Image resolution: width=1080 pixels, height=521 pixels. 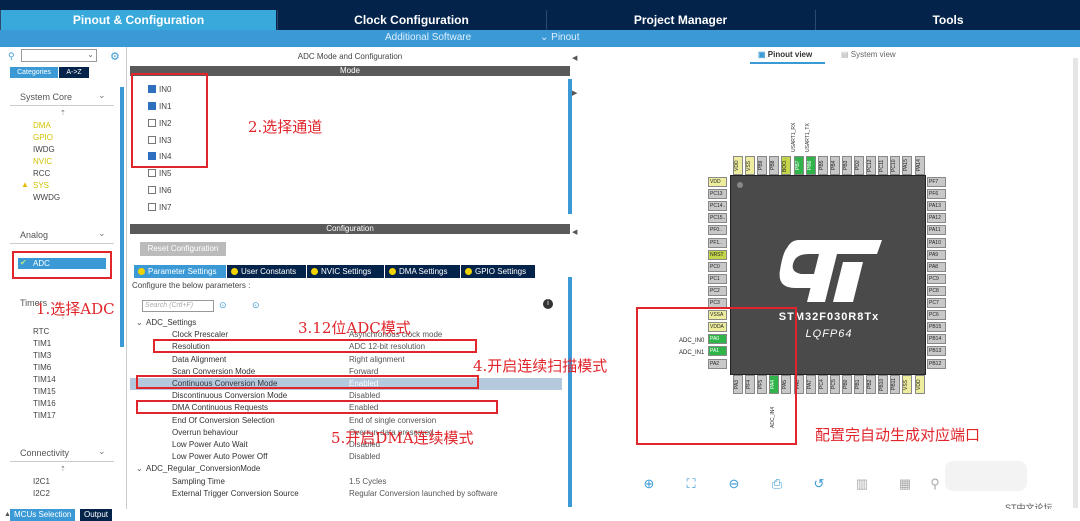 What do you see at coordinates (41, 331) in the screenshot?
I see `list-item-rtc: RTC` at bounding box center [41, 331].